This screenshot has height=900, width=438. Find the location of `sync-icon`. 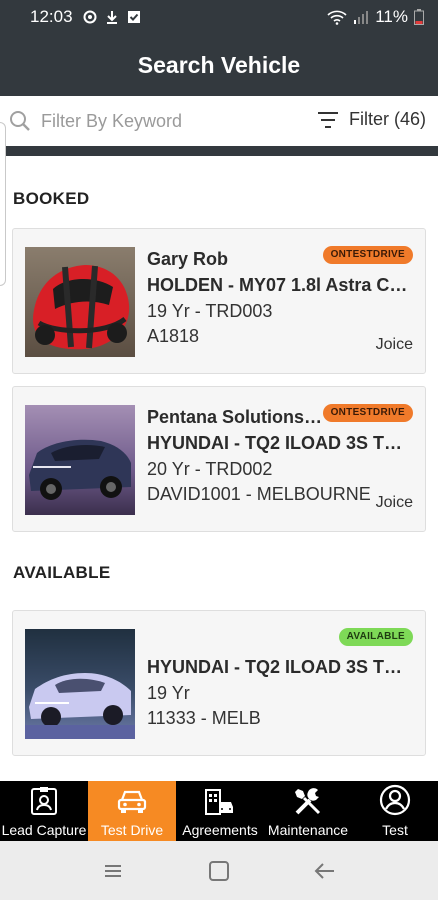

sync-icon is located at coordinates (90, 17).